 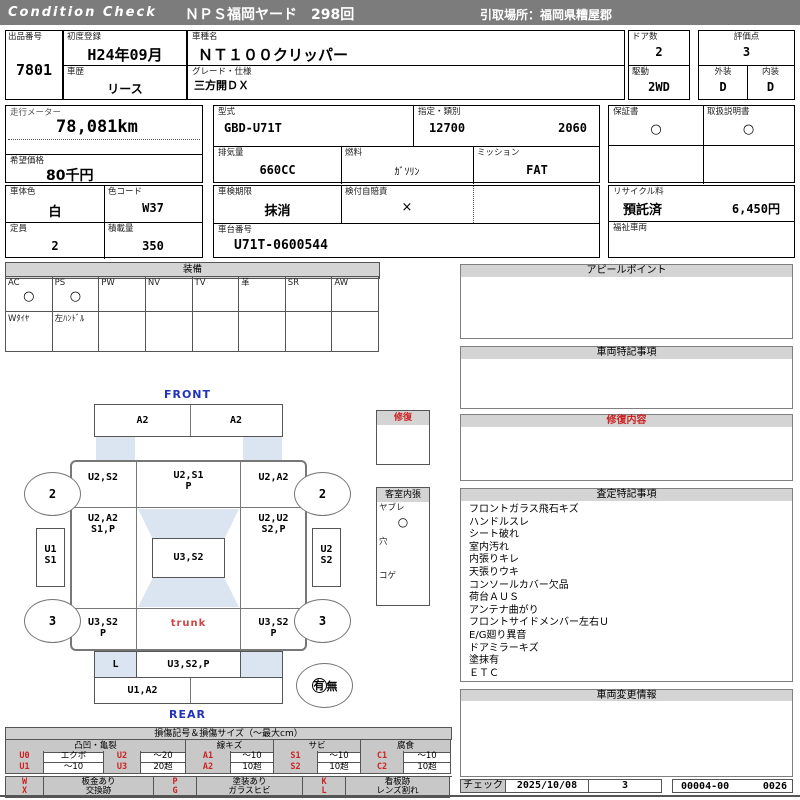 I want to click on equipment-row2: Wﾀｲﾔ 左ﾊﾝﾄﾞﾙ, so click(x=192, y=331).